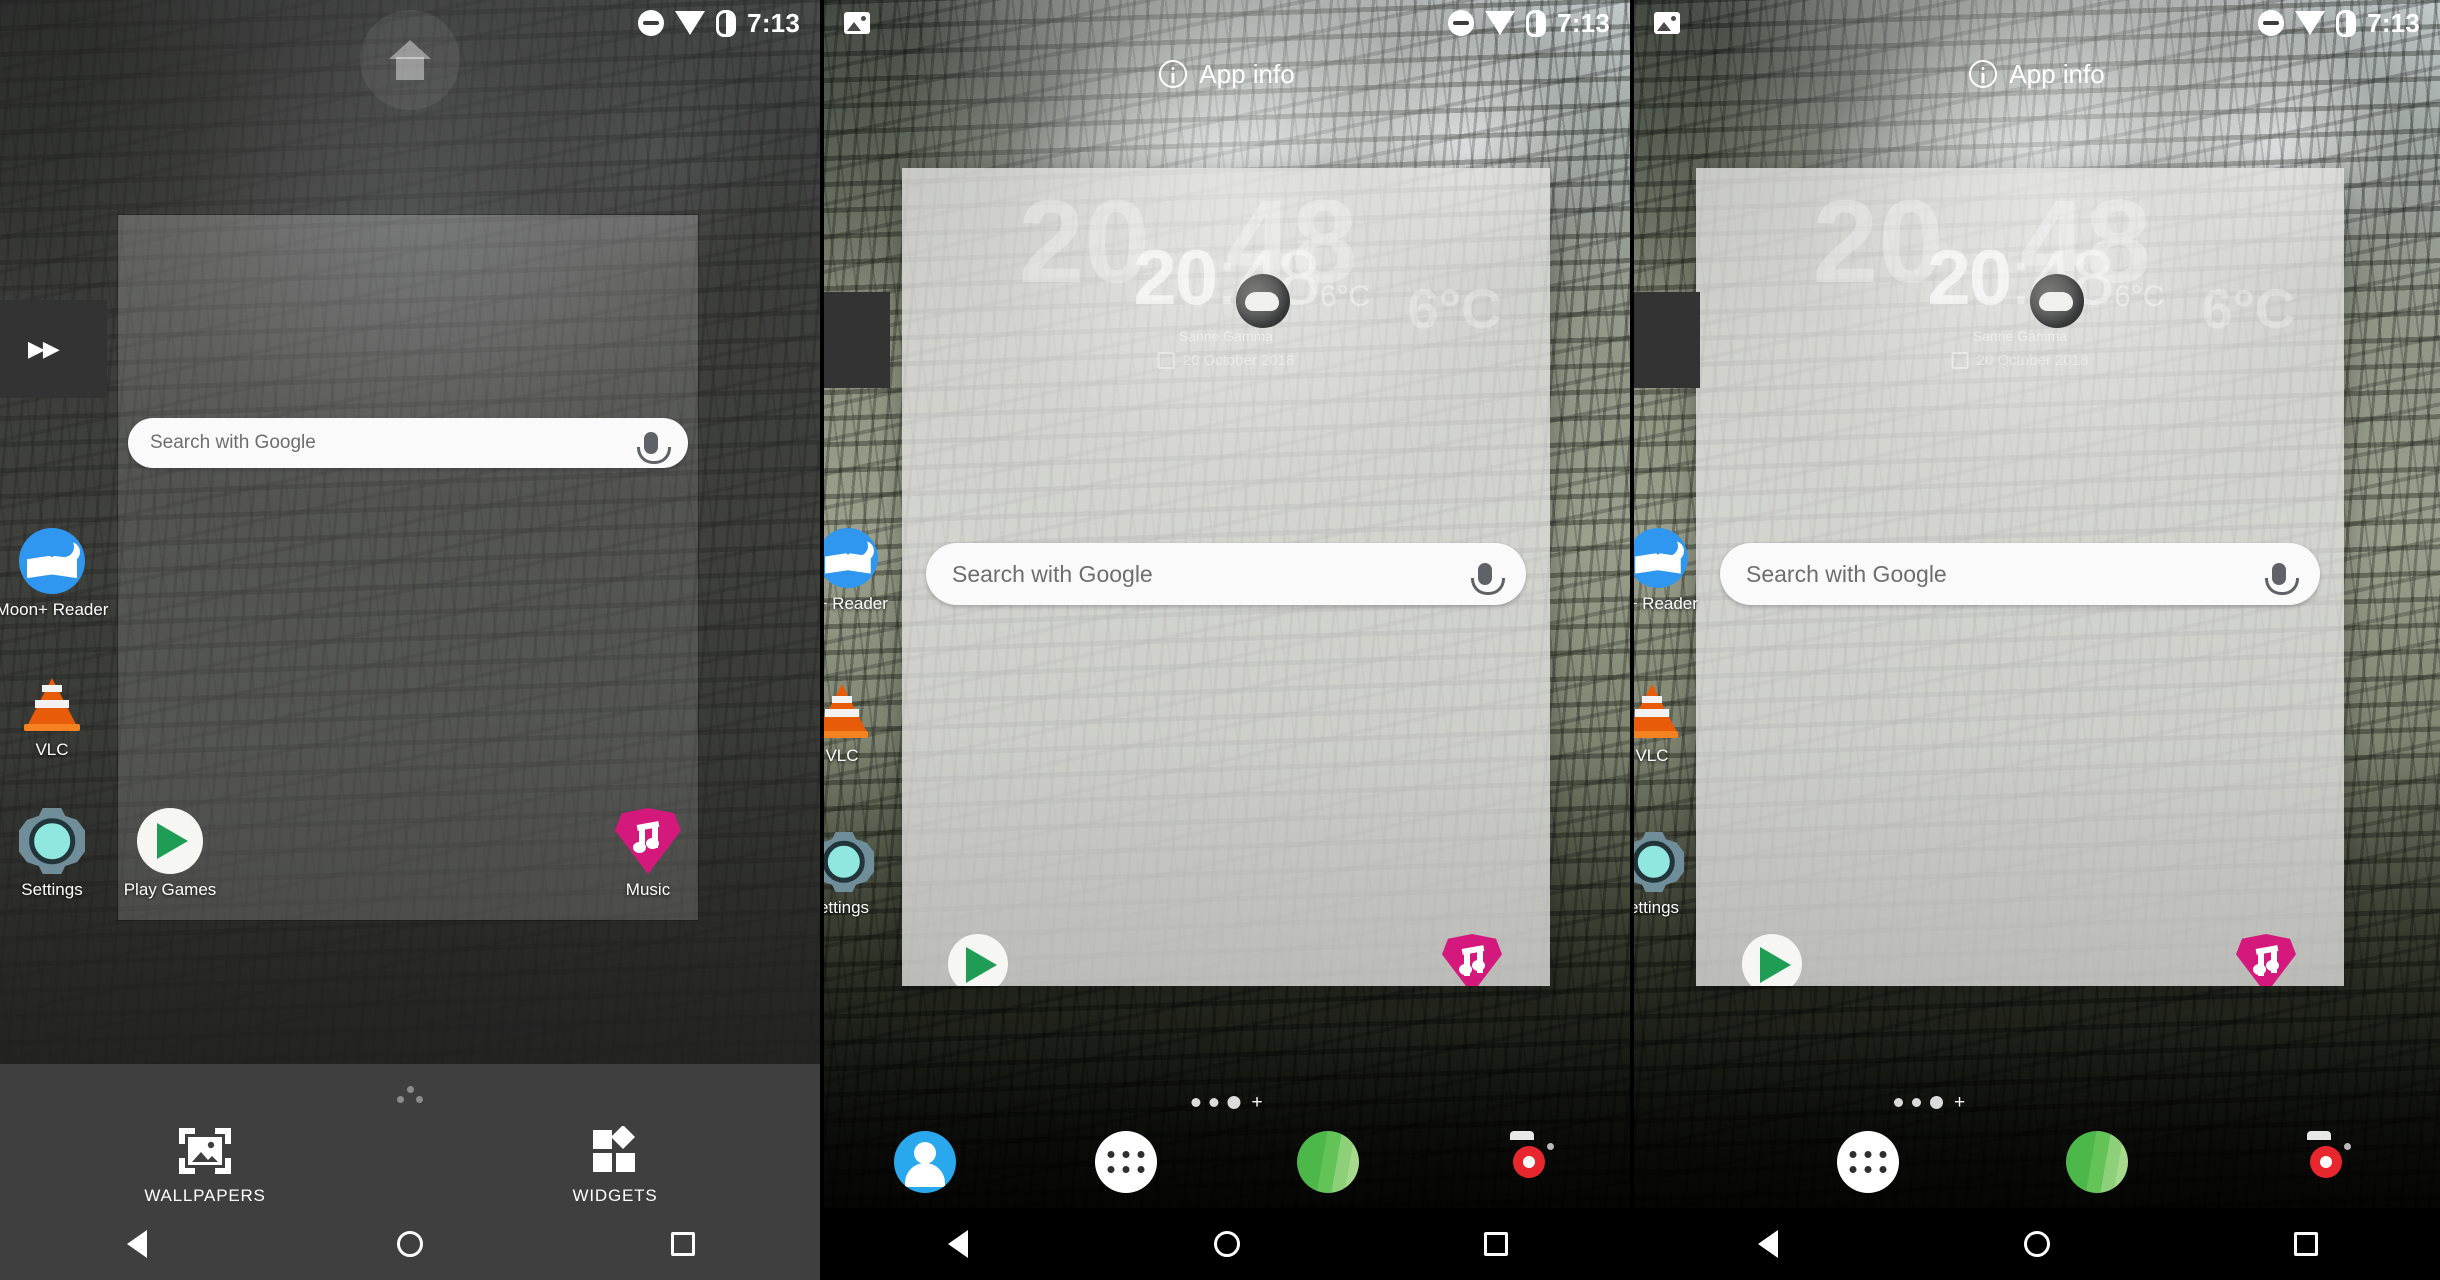 Image resolution: width=2440 pixels, height=1280 pixels. What do you see at coordinates (842, 755) in the screenshot?
I see `app-label: VLC` at bounding box center [842, 755].